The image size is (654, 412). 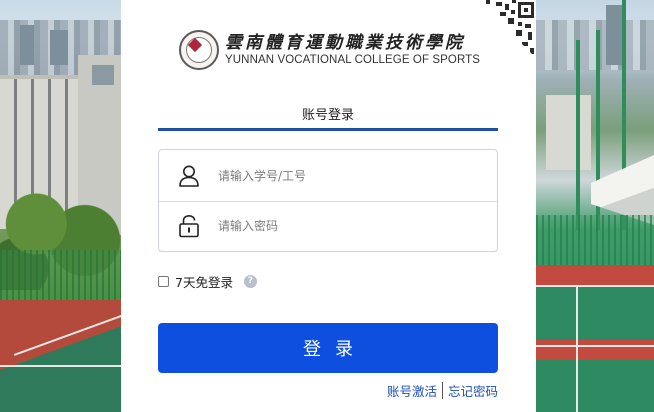 I want to click on forgot-password-link: 忘记密码, so click(x=473, y=390).